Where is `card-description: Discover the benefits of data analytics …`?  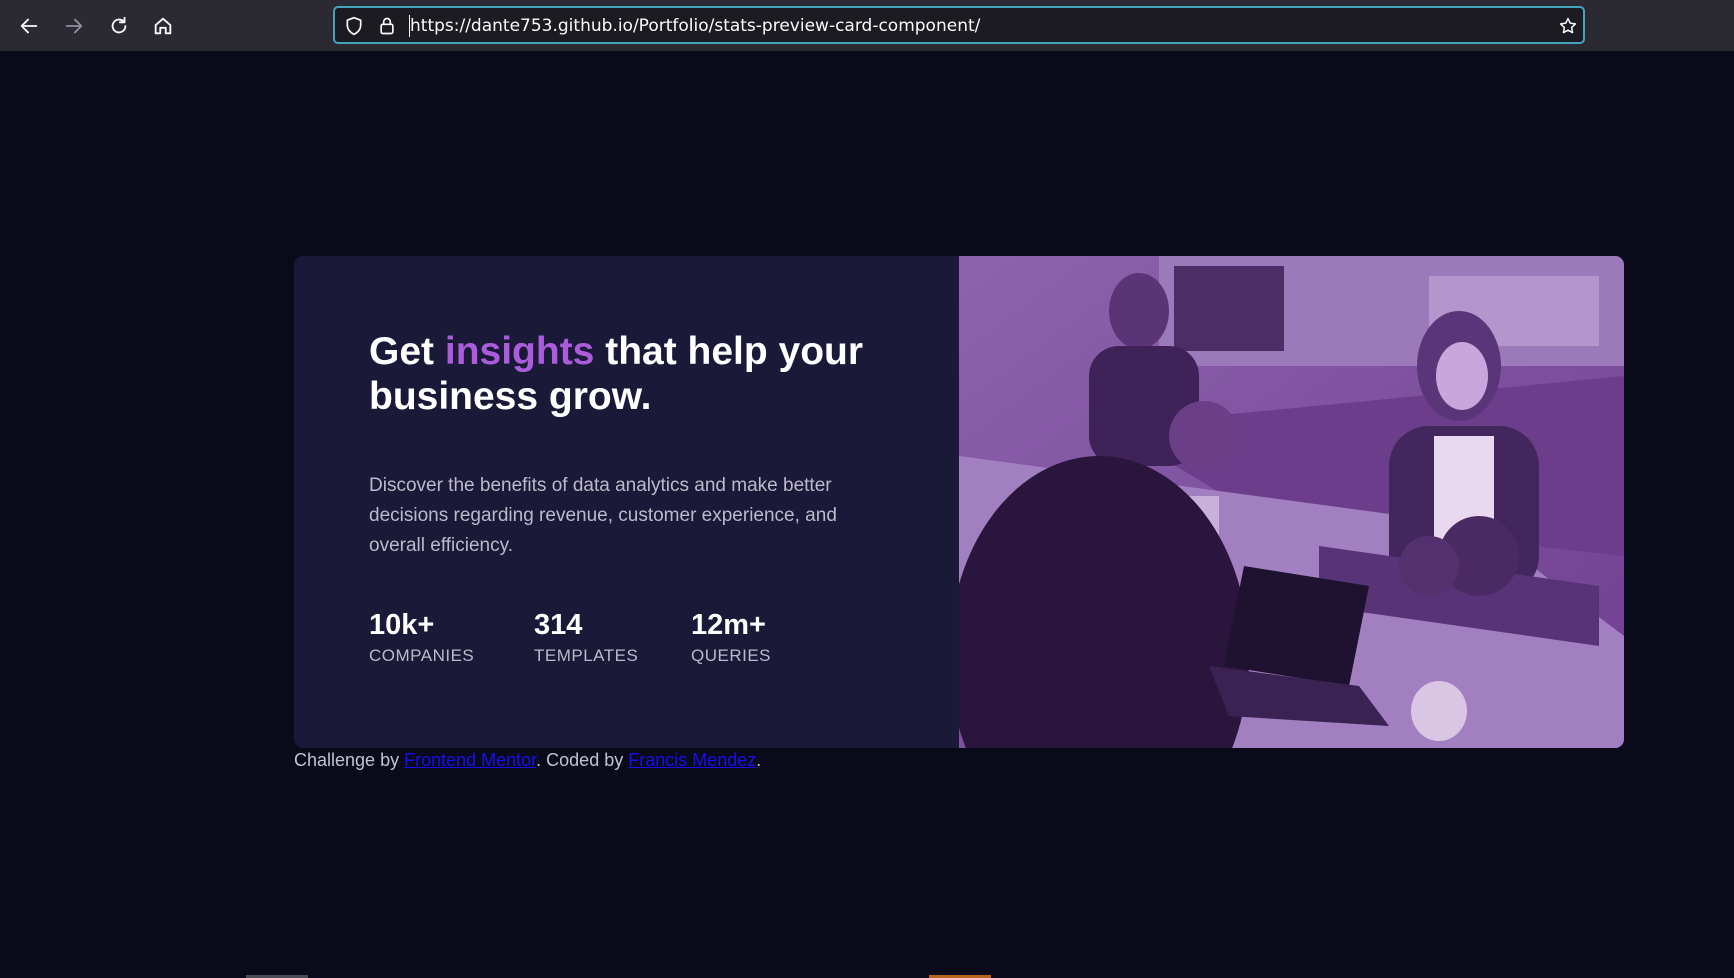
card-description: Discover the benefits of data analytics … is located at coordinates (603, 515).